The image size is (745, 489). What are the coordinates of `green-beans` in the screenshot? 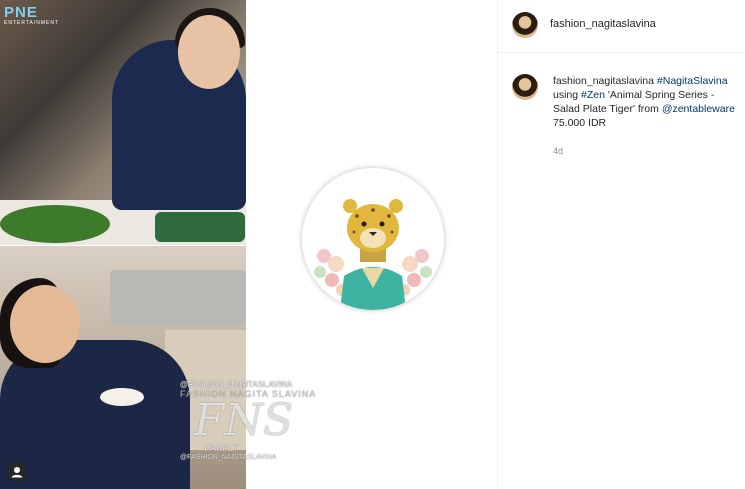 It's located at (55, 224).